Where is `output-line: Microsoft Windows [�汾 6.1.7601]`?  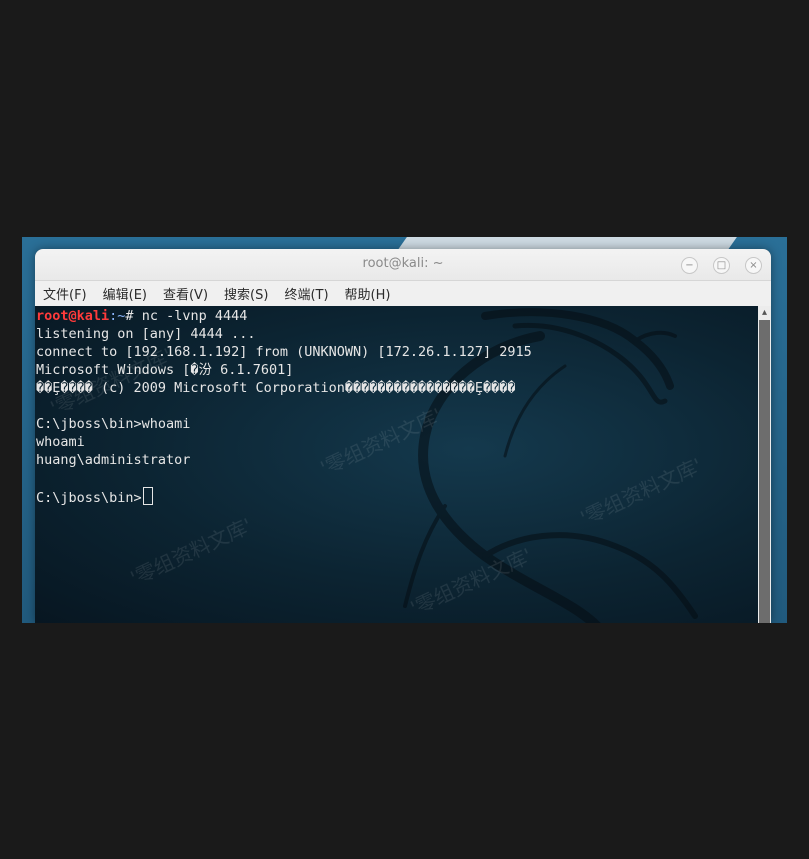
output-line: Microsoft Windows [�汾 6.1.7601] is located at coordinates (165, 370).